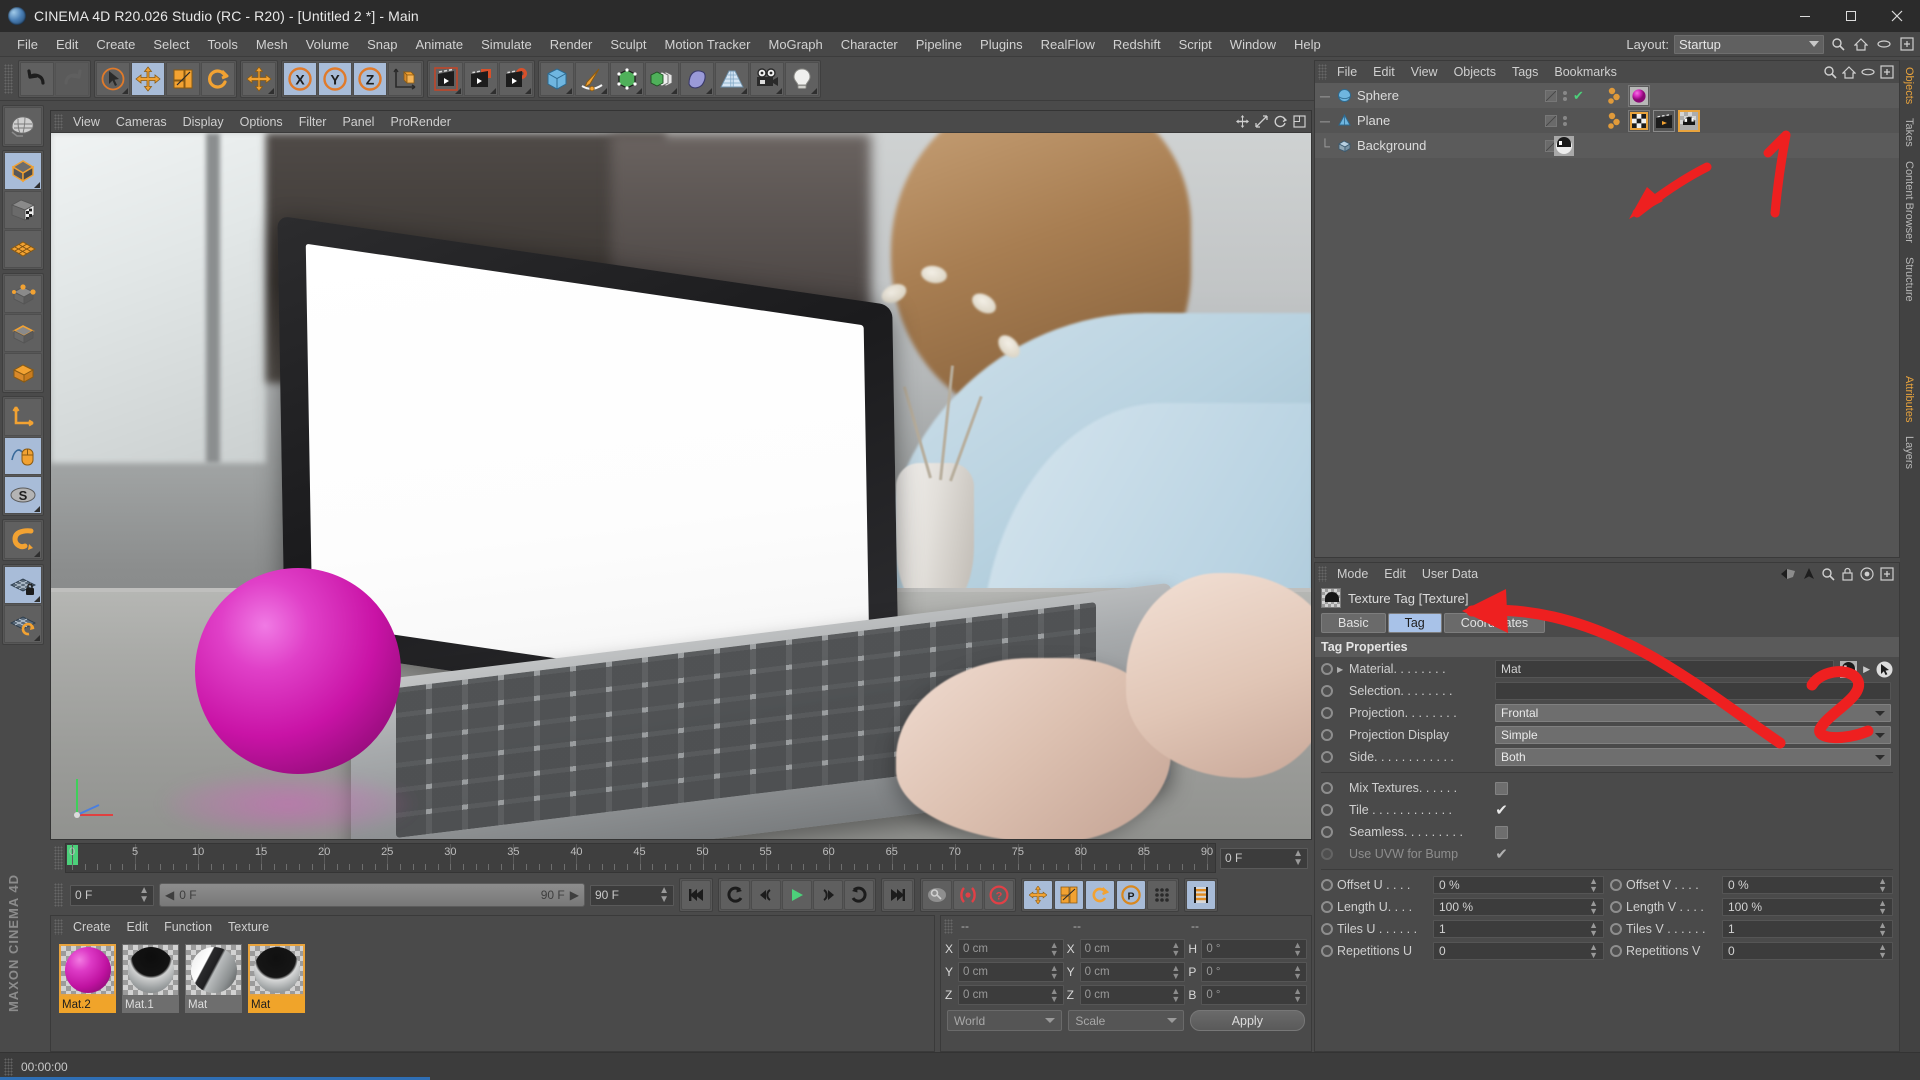  Describe the element at coordinates (795, 44) in the screenshot. I see `menu-mograph: MoGraph` at that location.